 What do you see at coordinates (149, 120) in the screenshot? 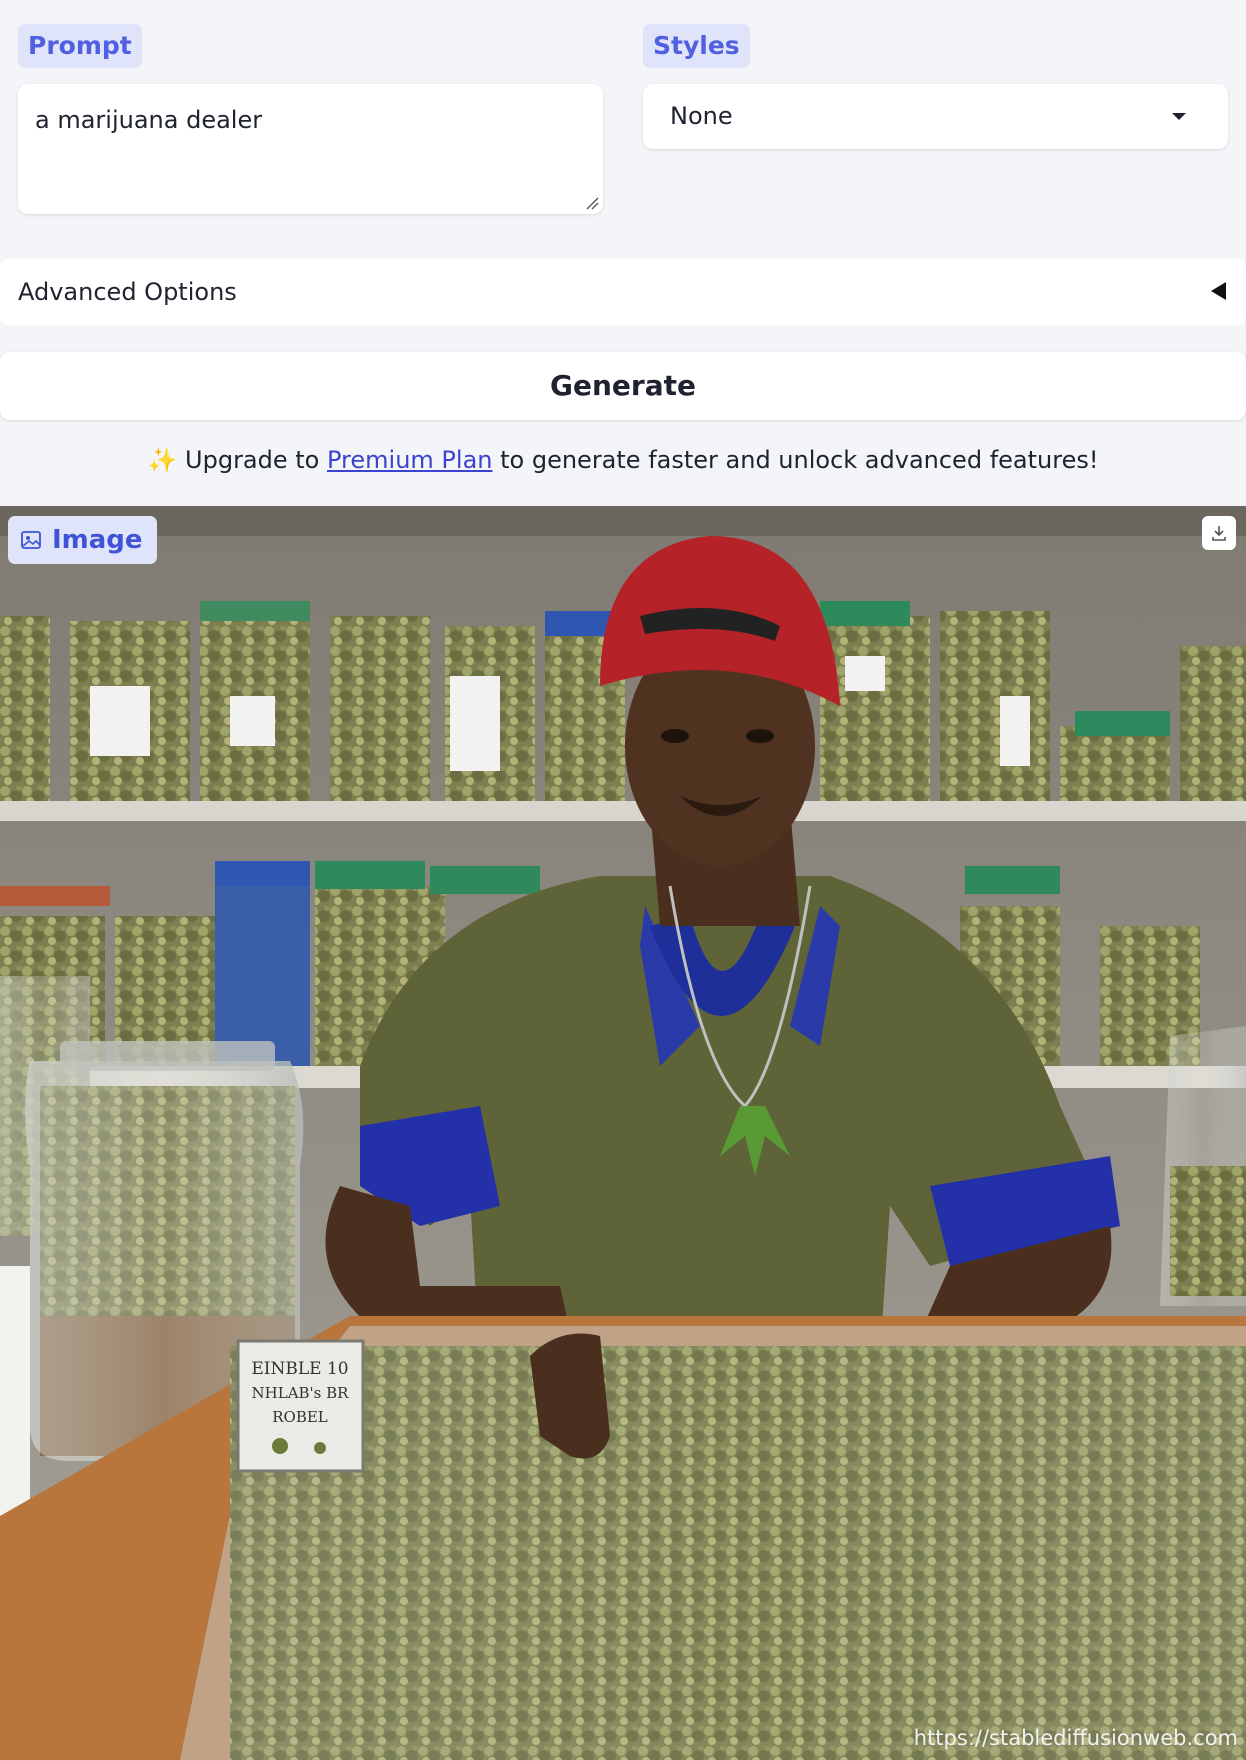
I see `prompt-text: a marijuana dealer` at bounding box center [149, 120].